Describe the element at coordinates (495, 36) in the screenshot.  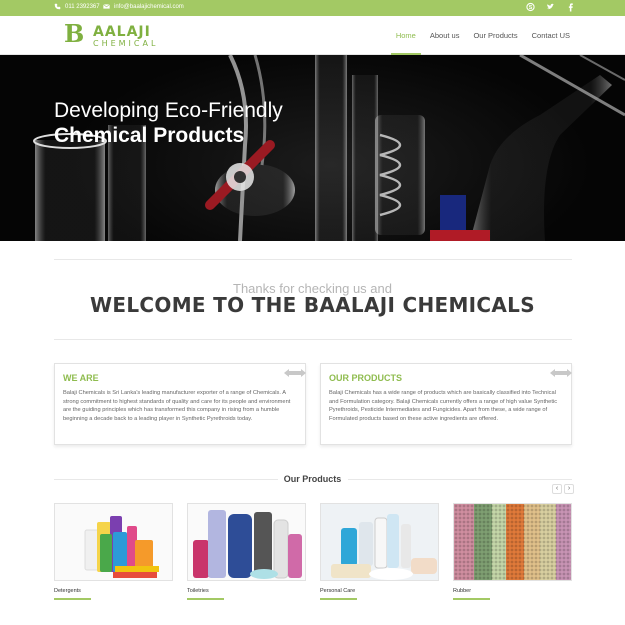
I see `nav-our-products: Our Products` at that location.